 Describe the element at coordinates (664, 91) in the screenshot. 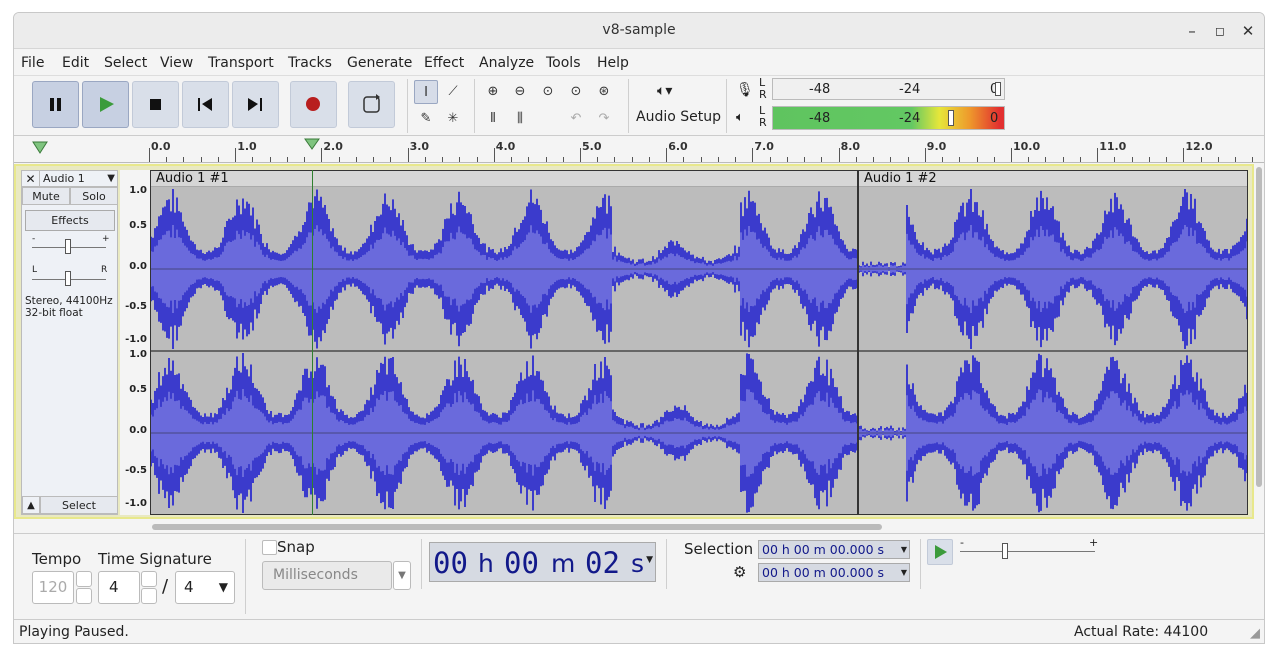

I see `audio-setup-speaker-icon: 🔈︎▾` at that location.